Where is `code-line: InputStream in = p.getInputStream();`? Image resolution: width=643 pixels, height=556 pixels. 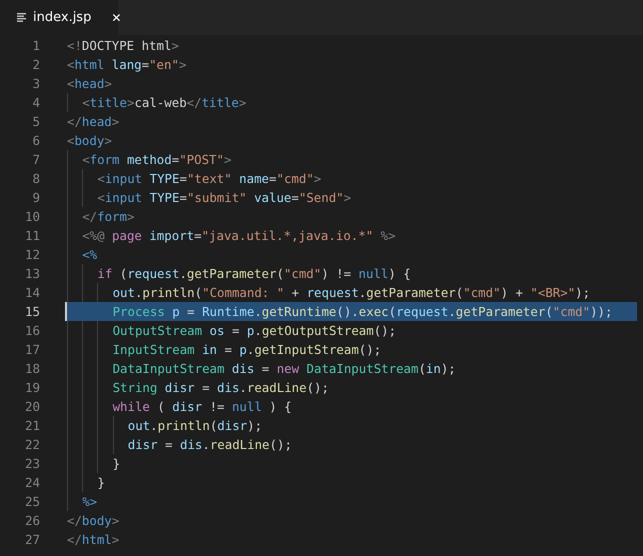
code-line: InputStream in = p.getInputStream(); is located at coordinates (247, 349).